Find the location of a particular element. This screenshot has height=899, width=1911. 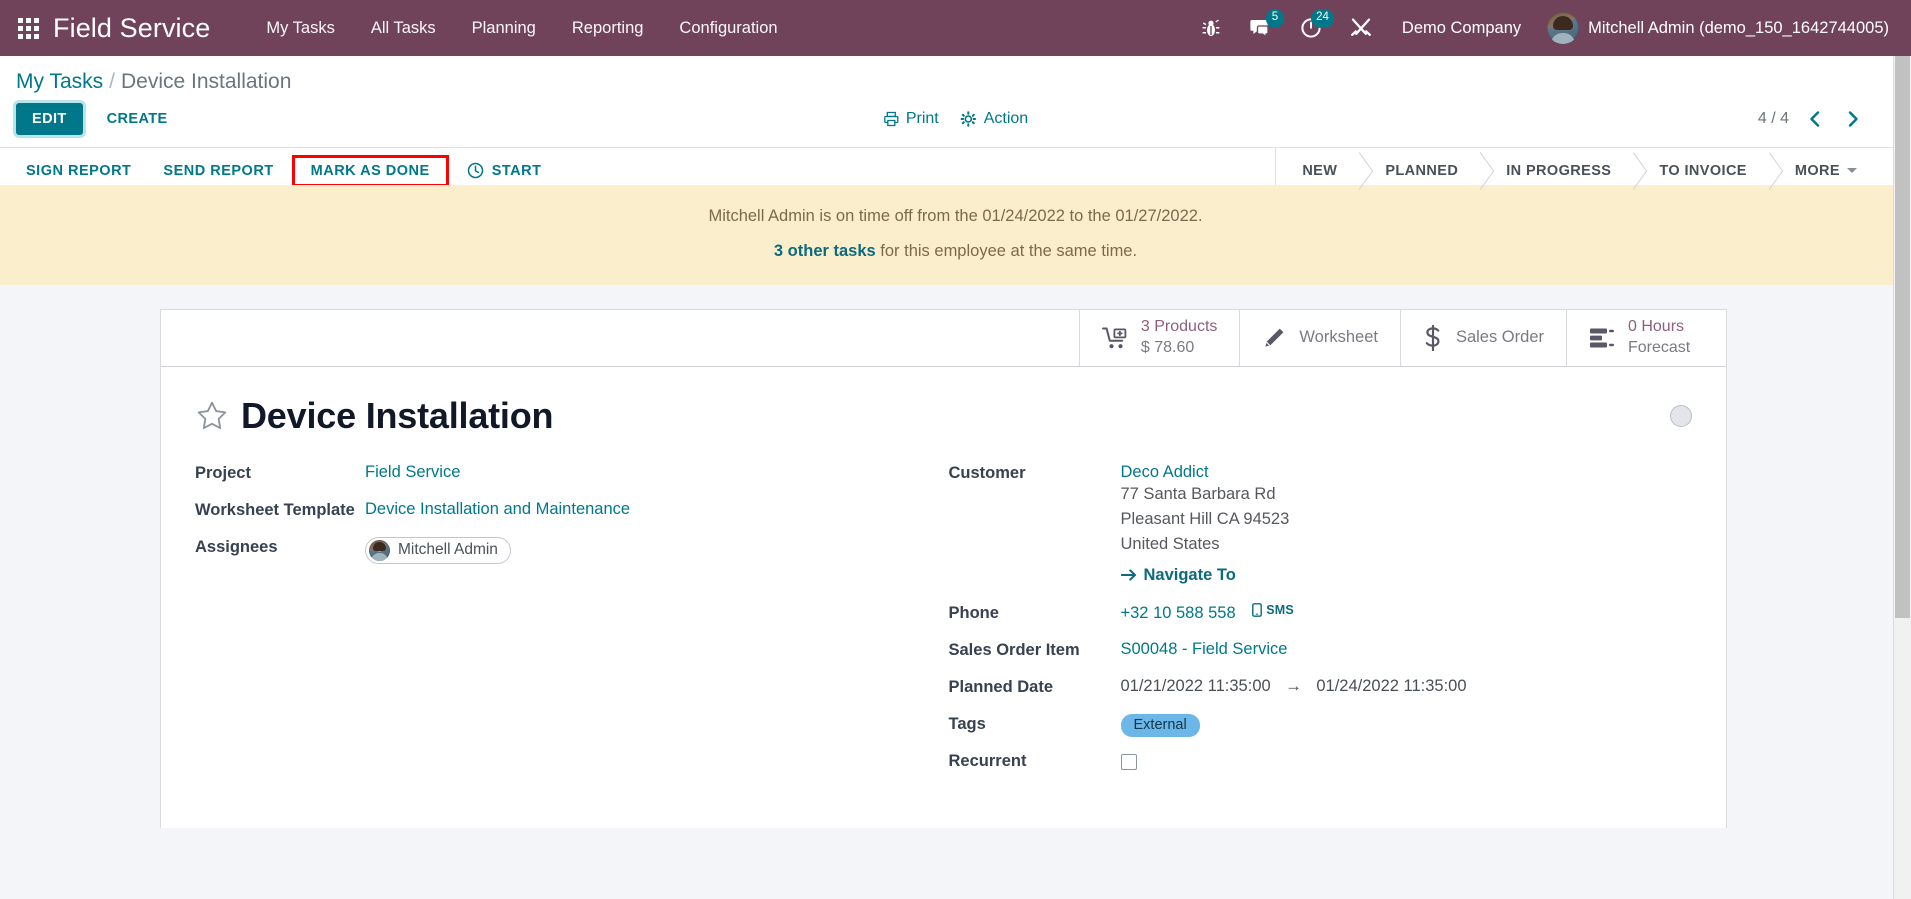

tag-external: External is located at coordinates (1160, 726).